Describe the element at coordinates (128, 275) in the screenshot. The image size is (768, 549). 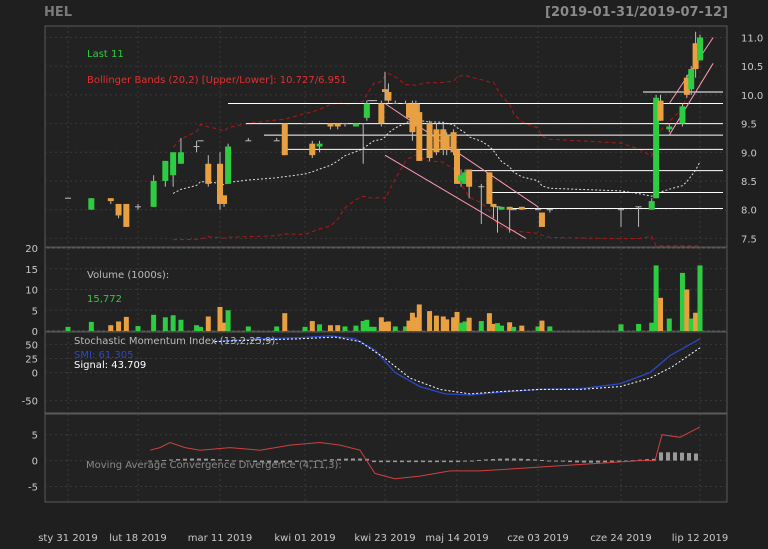
I see `volume-title: Volume (1000s):` at that location.